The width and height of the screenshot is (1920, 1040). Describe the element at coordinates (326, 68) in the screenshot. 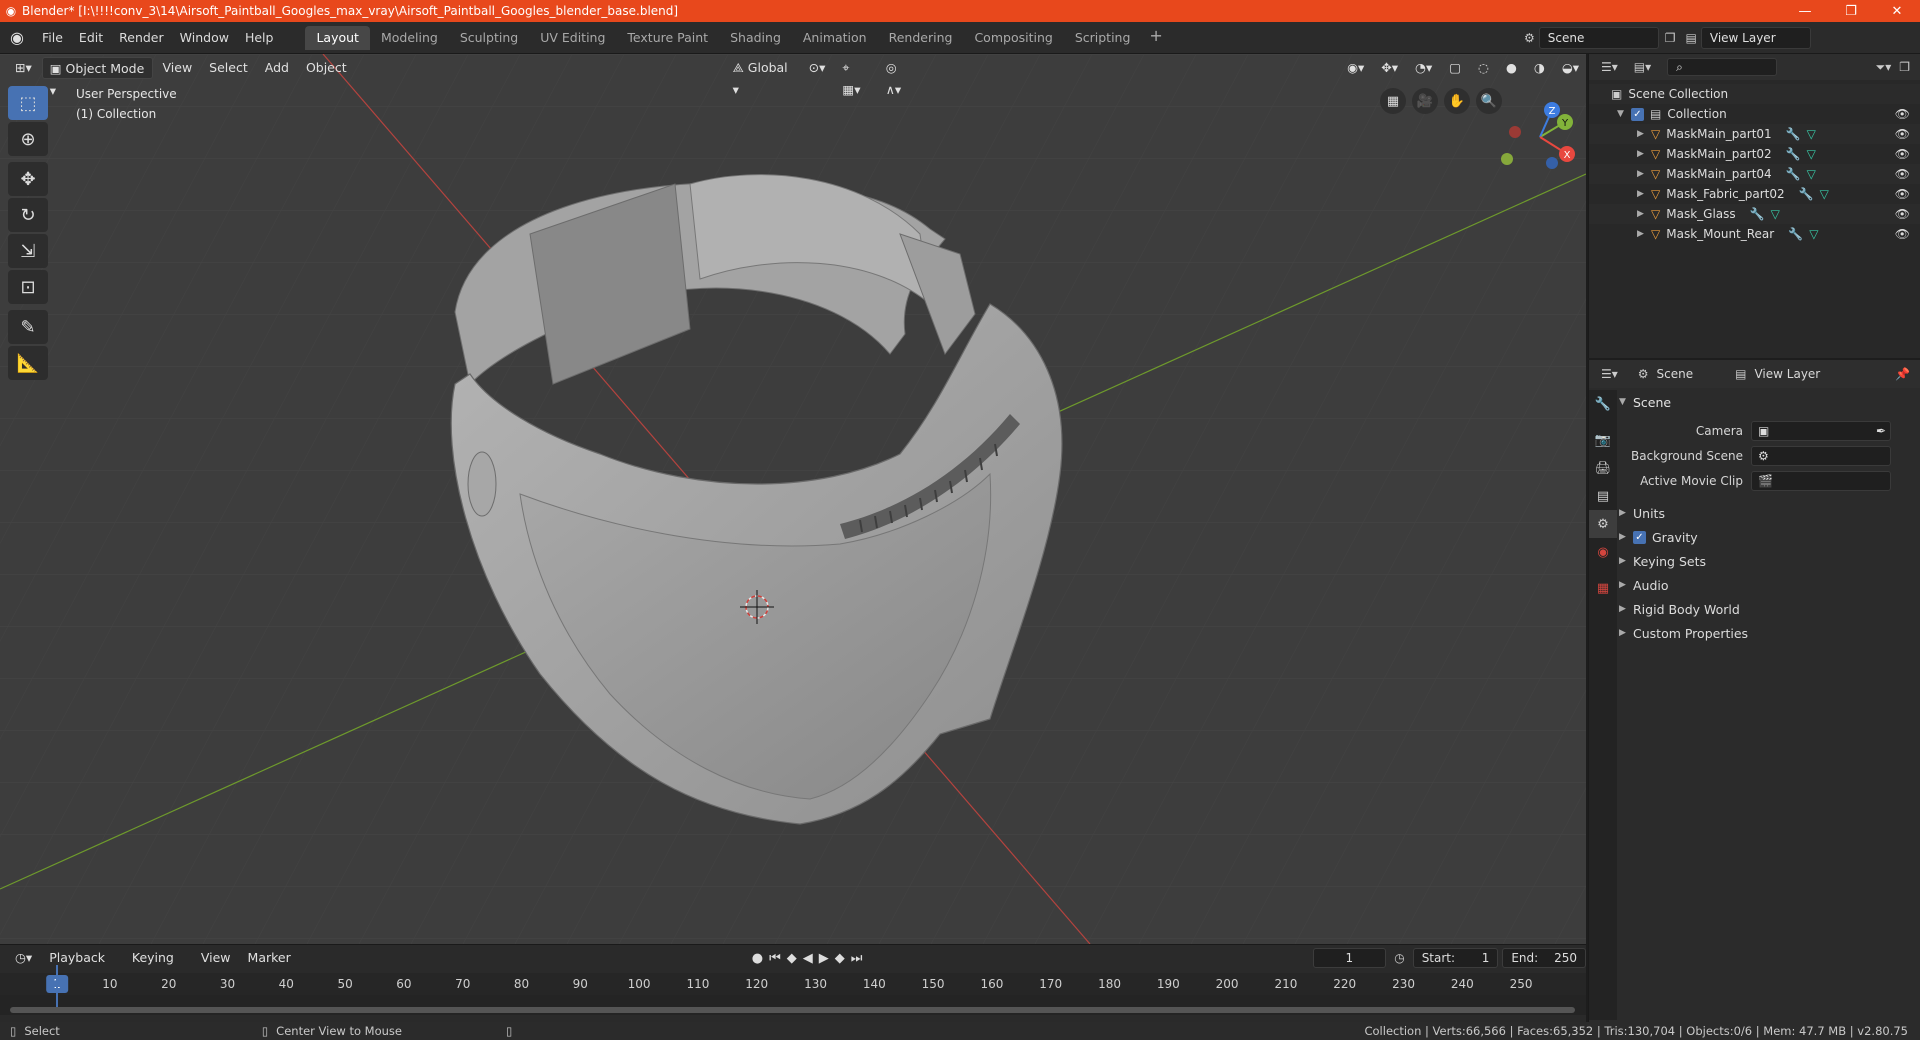

I see `viewport-menu-object: Object` at that location.